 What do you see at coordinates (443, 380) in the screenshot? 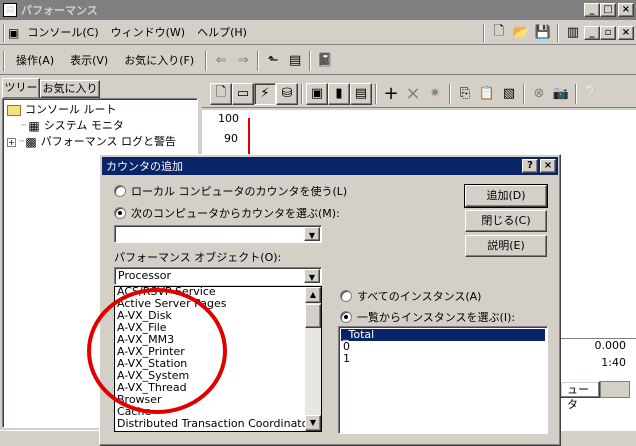
I see `instance-list: _Total 0 1` at bounding box center [443, 380].